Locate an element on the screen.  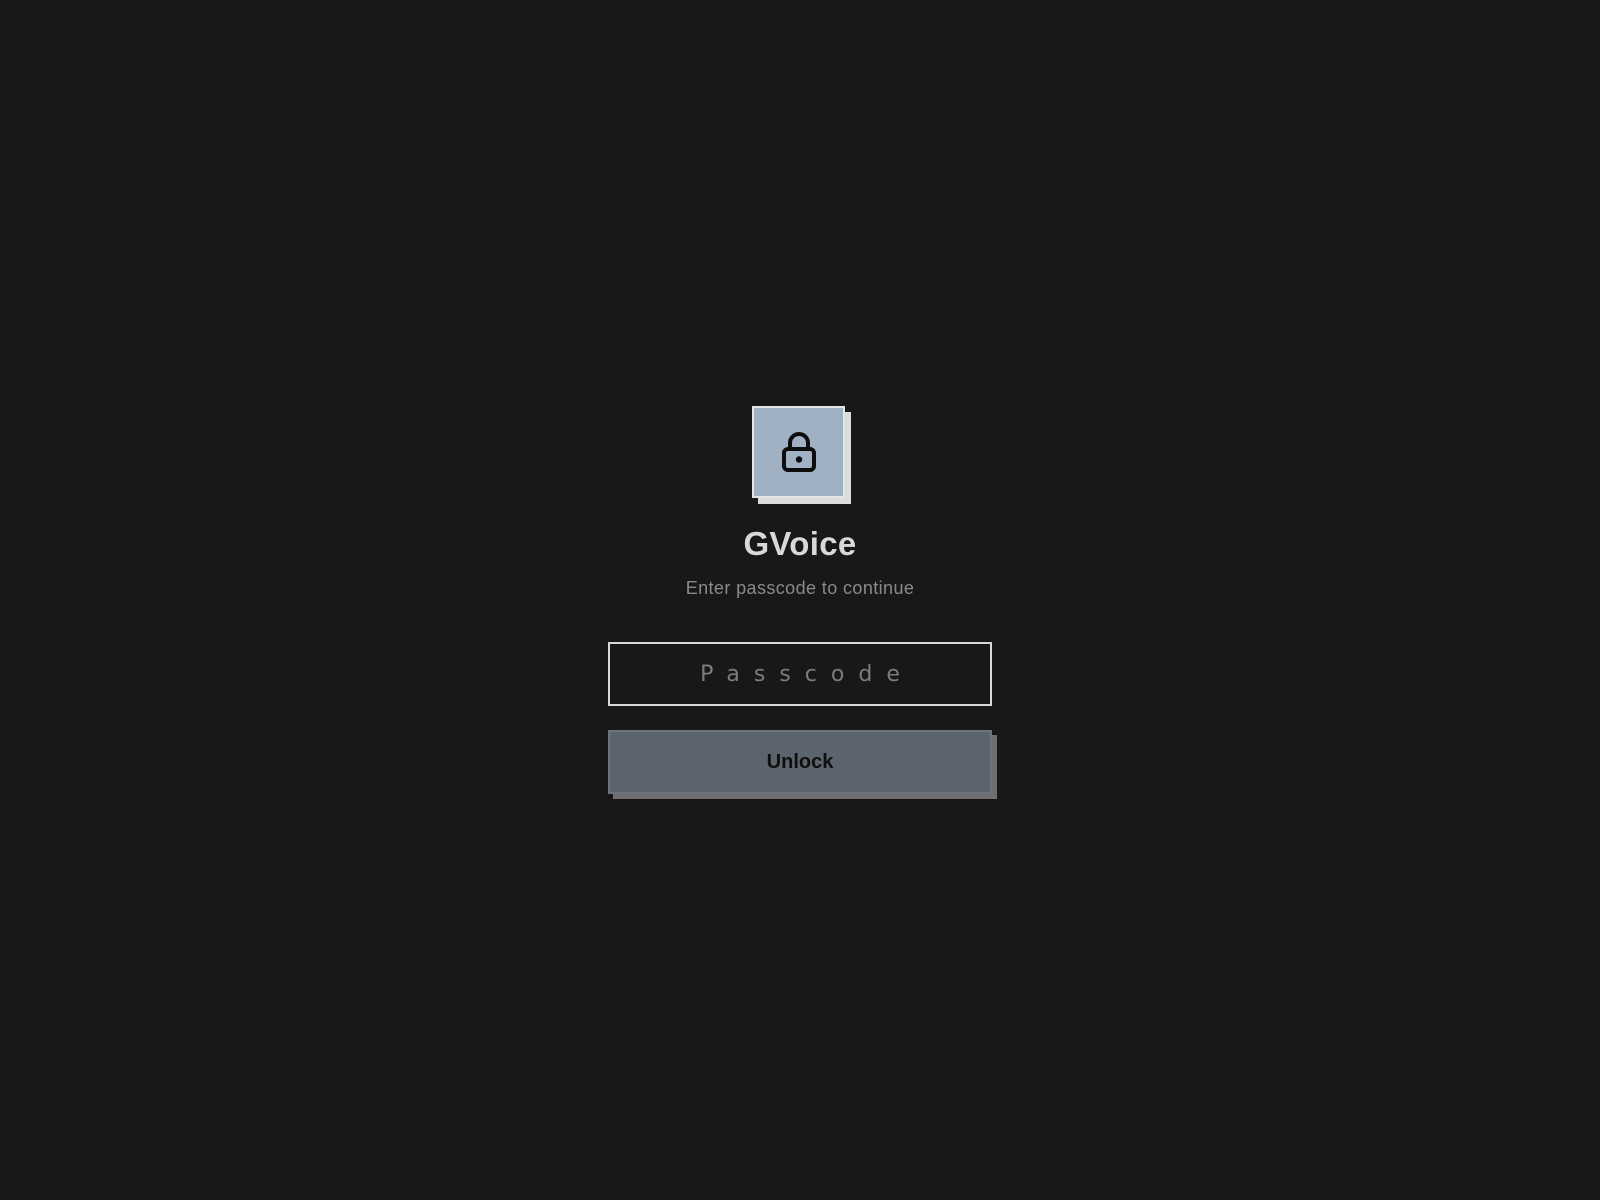
app-title: GVoice is located at coordinates (800, 543).